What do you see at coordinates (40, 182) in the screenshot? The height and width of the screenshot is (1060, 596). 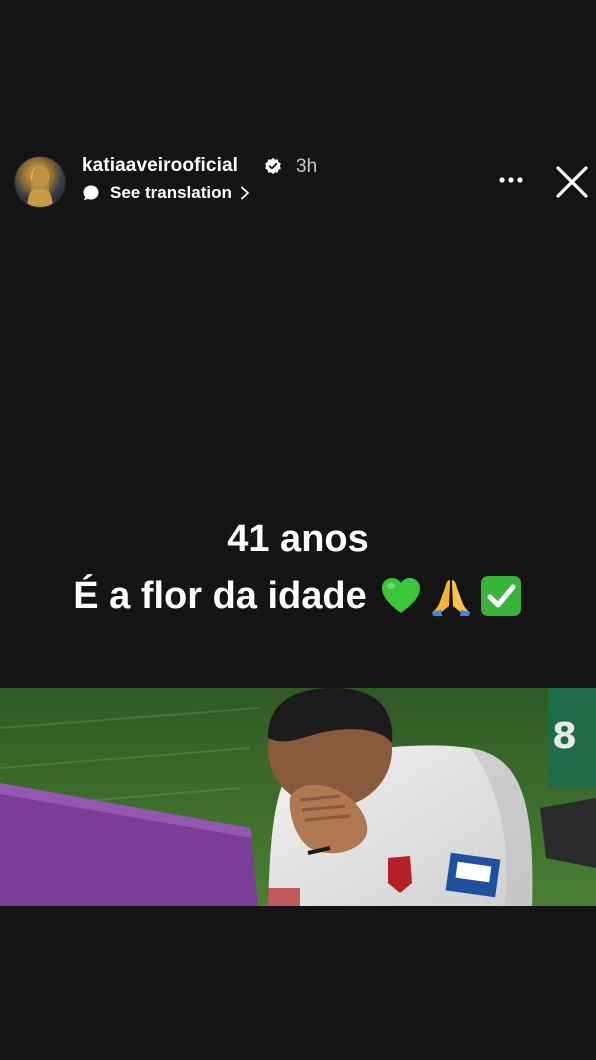 I see `avatar` at bounding box center [40, 182].